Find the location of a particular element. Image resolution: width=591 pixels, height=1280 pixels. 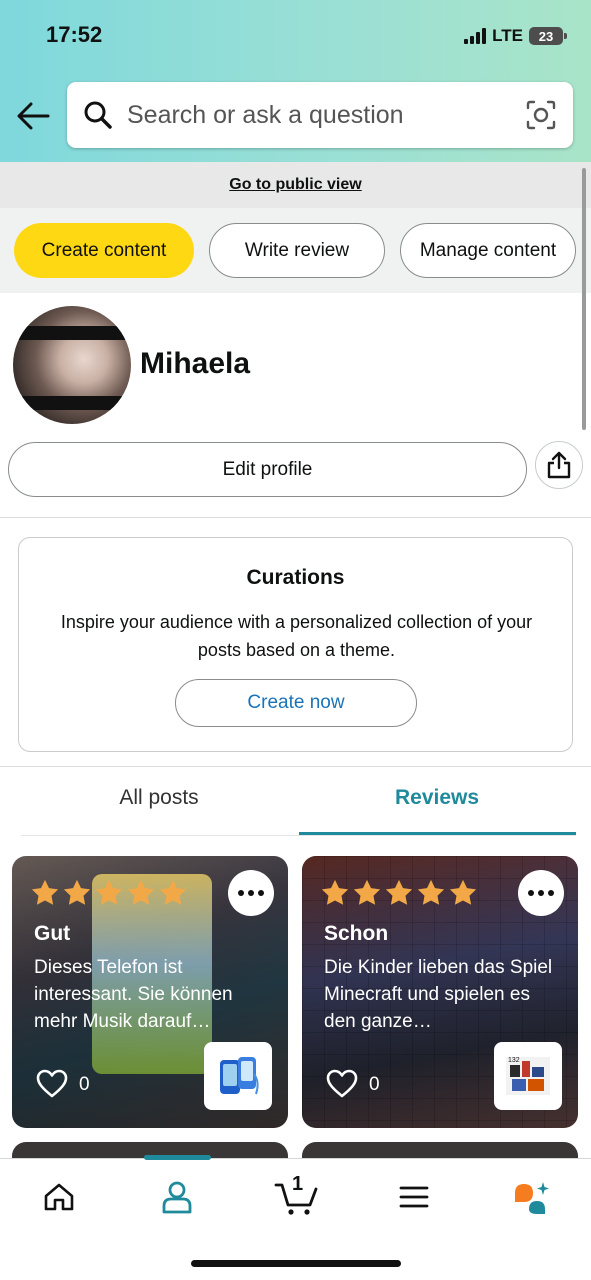

avatar-band-bottom is located at coordinates (72, 403).